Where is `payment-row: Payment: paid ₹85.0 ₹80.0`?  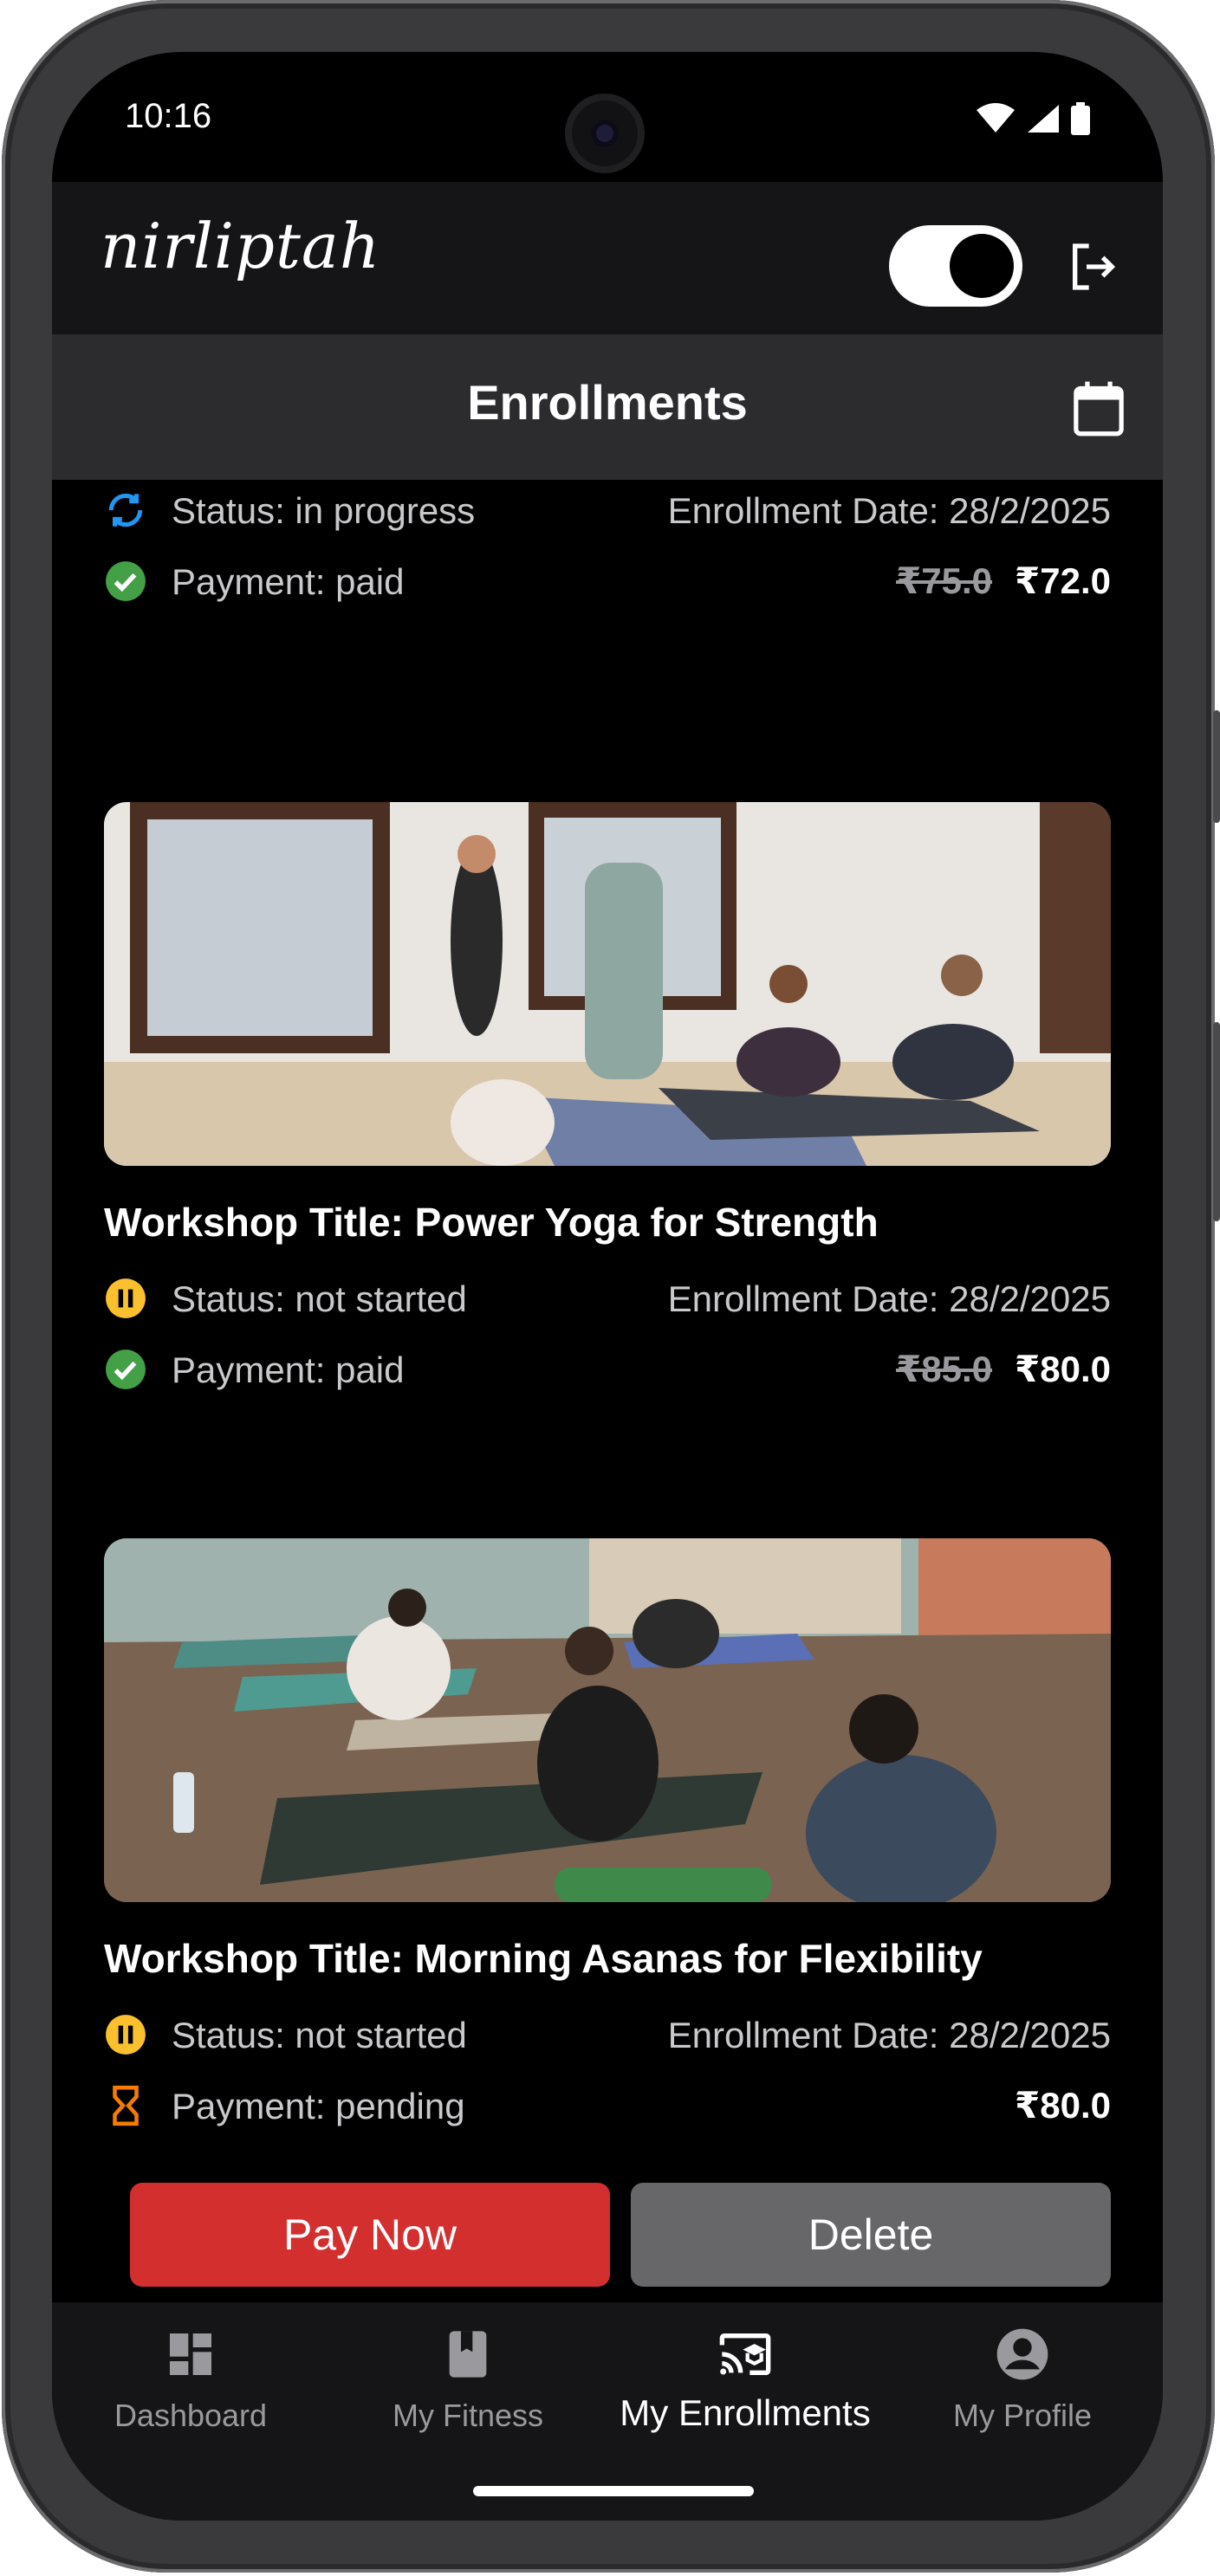
payment-row: Payment: paid ₹85.0 ₹80.0 is located at coordinates (607, 1369).